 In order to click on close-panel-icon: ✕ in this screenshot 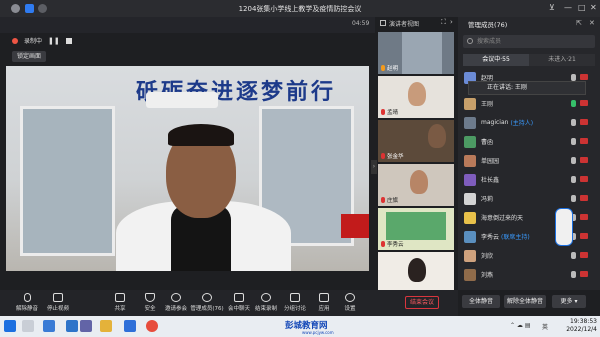, I will do `click(592, 23)`.